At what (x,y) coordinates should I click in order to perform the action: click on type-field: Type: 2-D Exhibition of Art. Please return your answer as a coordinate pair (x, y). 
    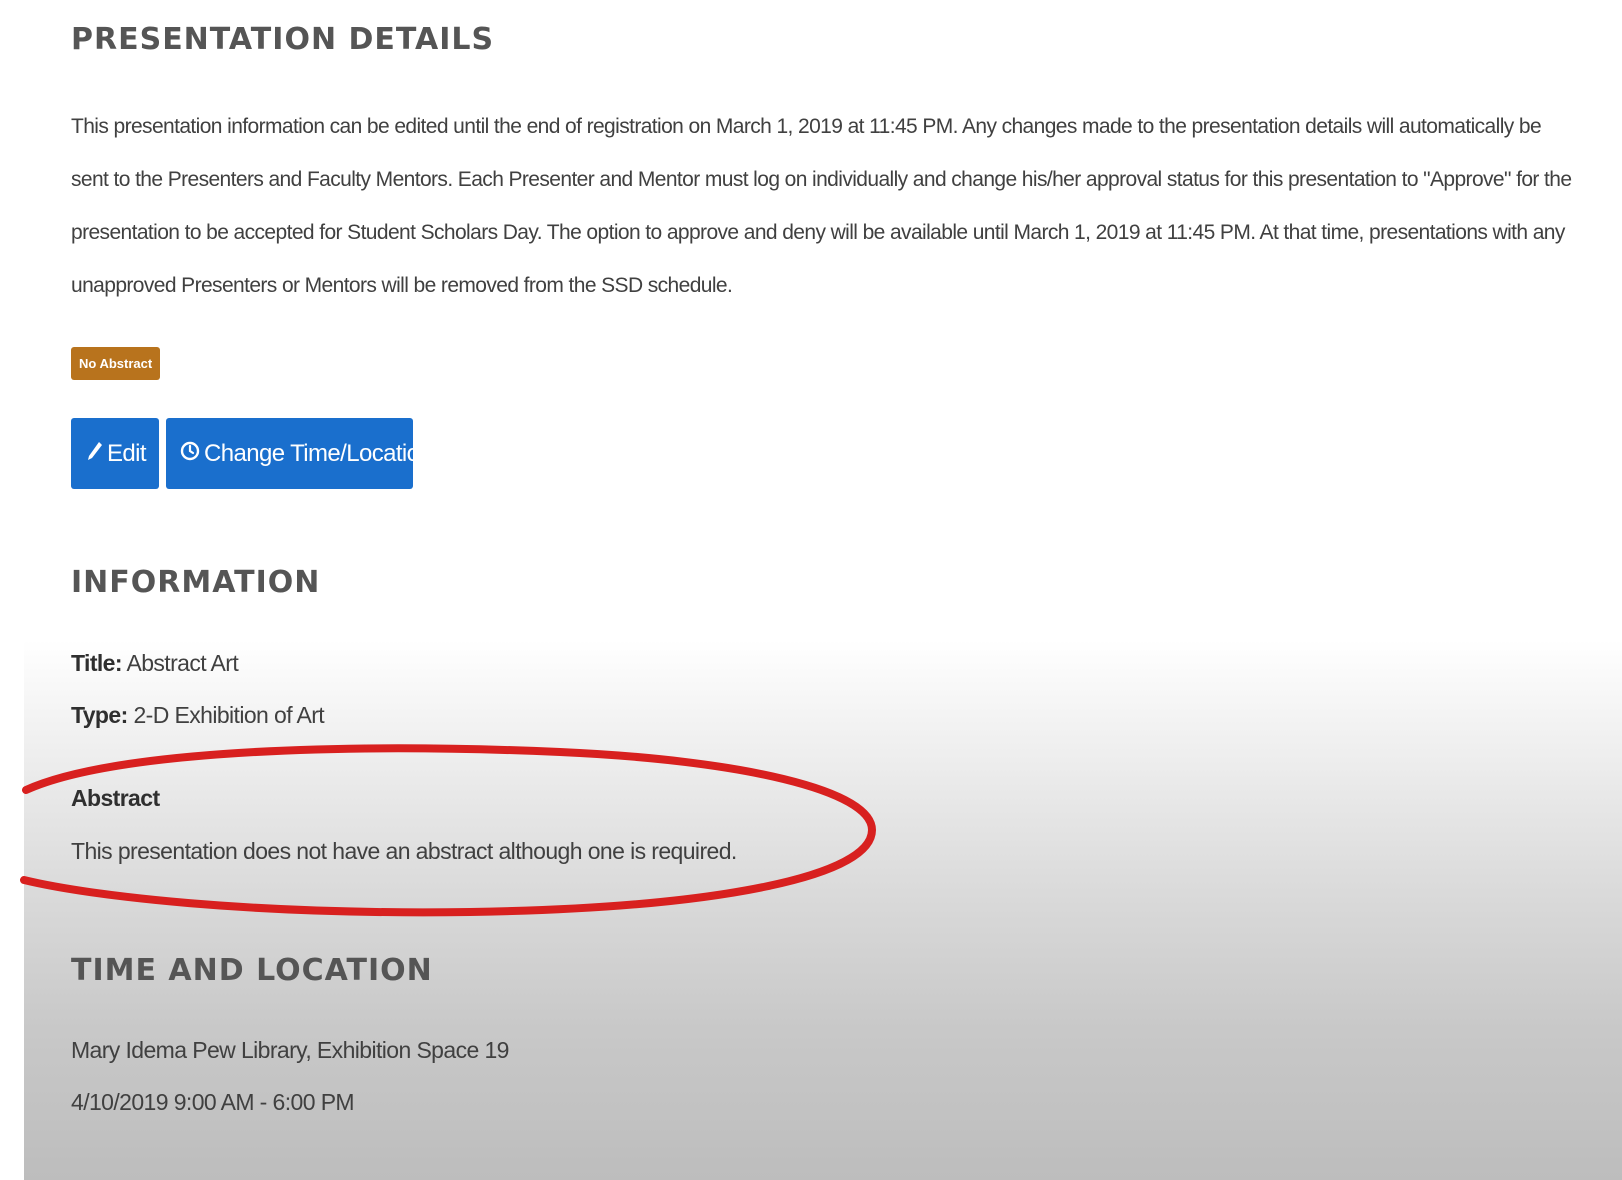
    Looking at the image, I should click on (198, 715).